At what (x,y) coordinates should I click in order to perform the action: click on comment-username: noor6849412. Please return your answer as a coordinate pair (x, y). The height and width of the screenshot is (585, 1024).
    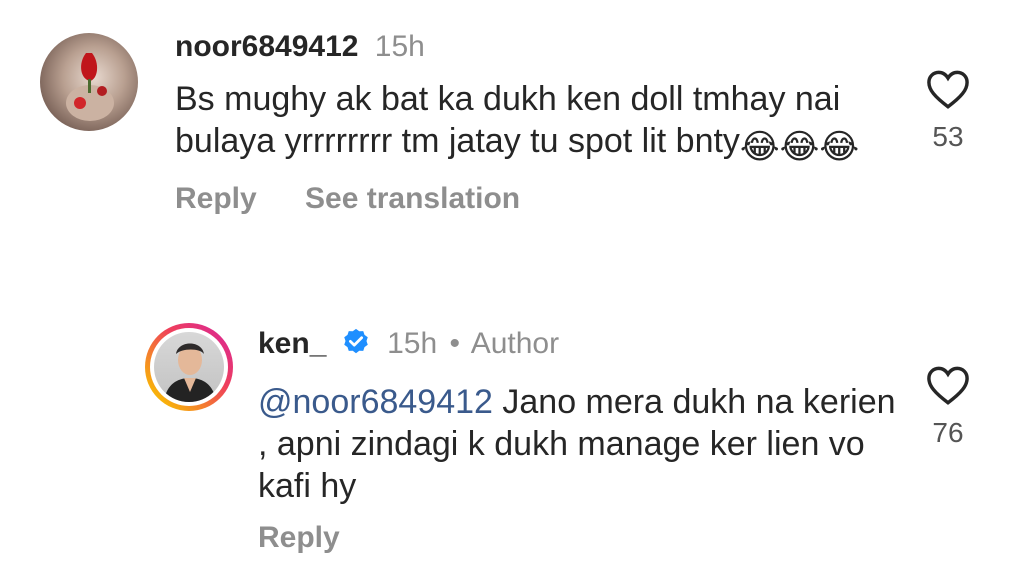
    Looking at the image, I should click on (266, 46).